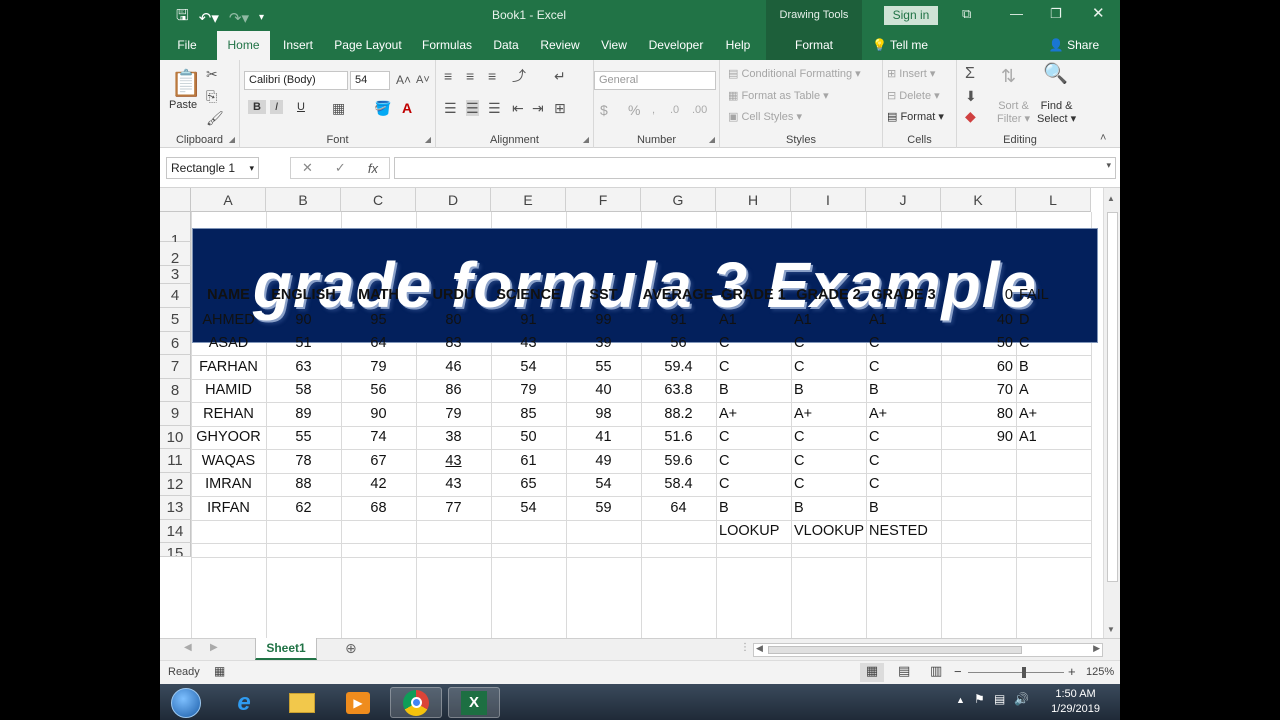  Describe the element at coordinates (603, 320) in the screenshot. I see `table-cell: 99` at that location.